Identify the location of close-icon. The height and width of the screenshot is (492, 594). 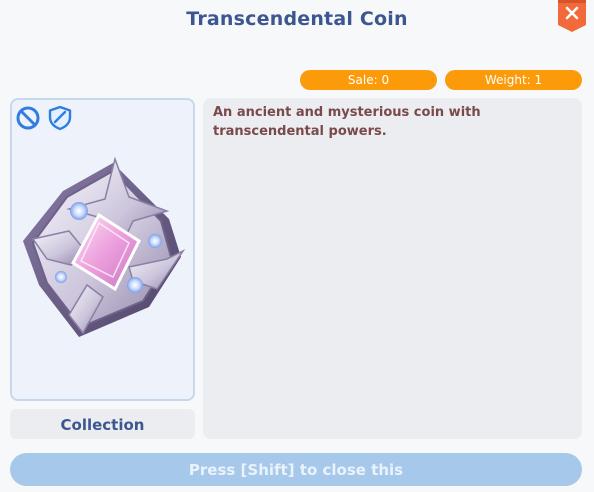
(572, 16).